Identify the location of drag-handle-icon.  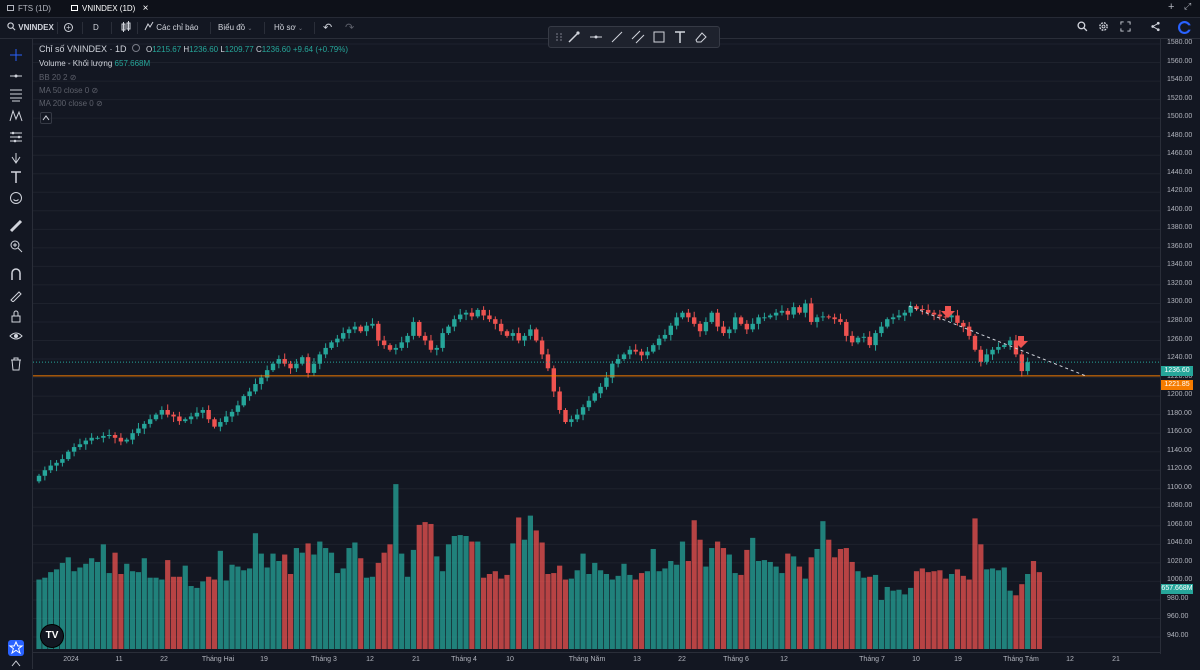
(559, 37).